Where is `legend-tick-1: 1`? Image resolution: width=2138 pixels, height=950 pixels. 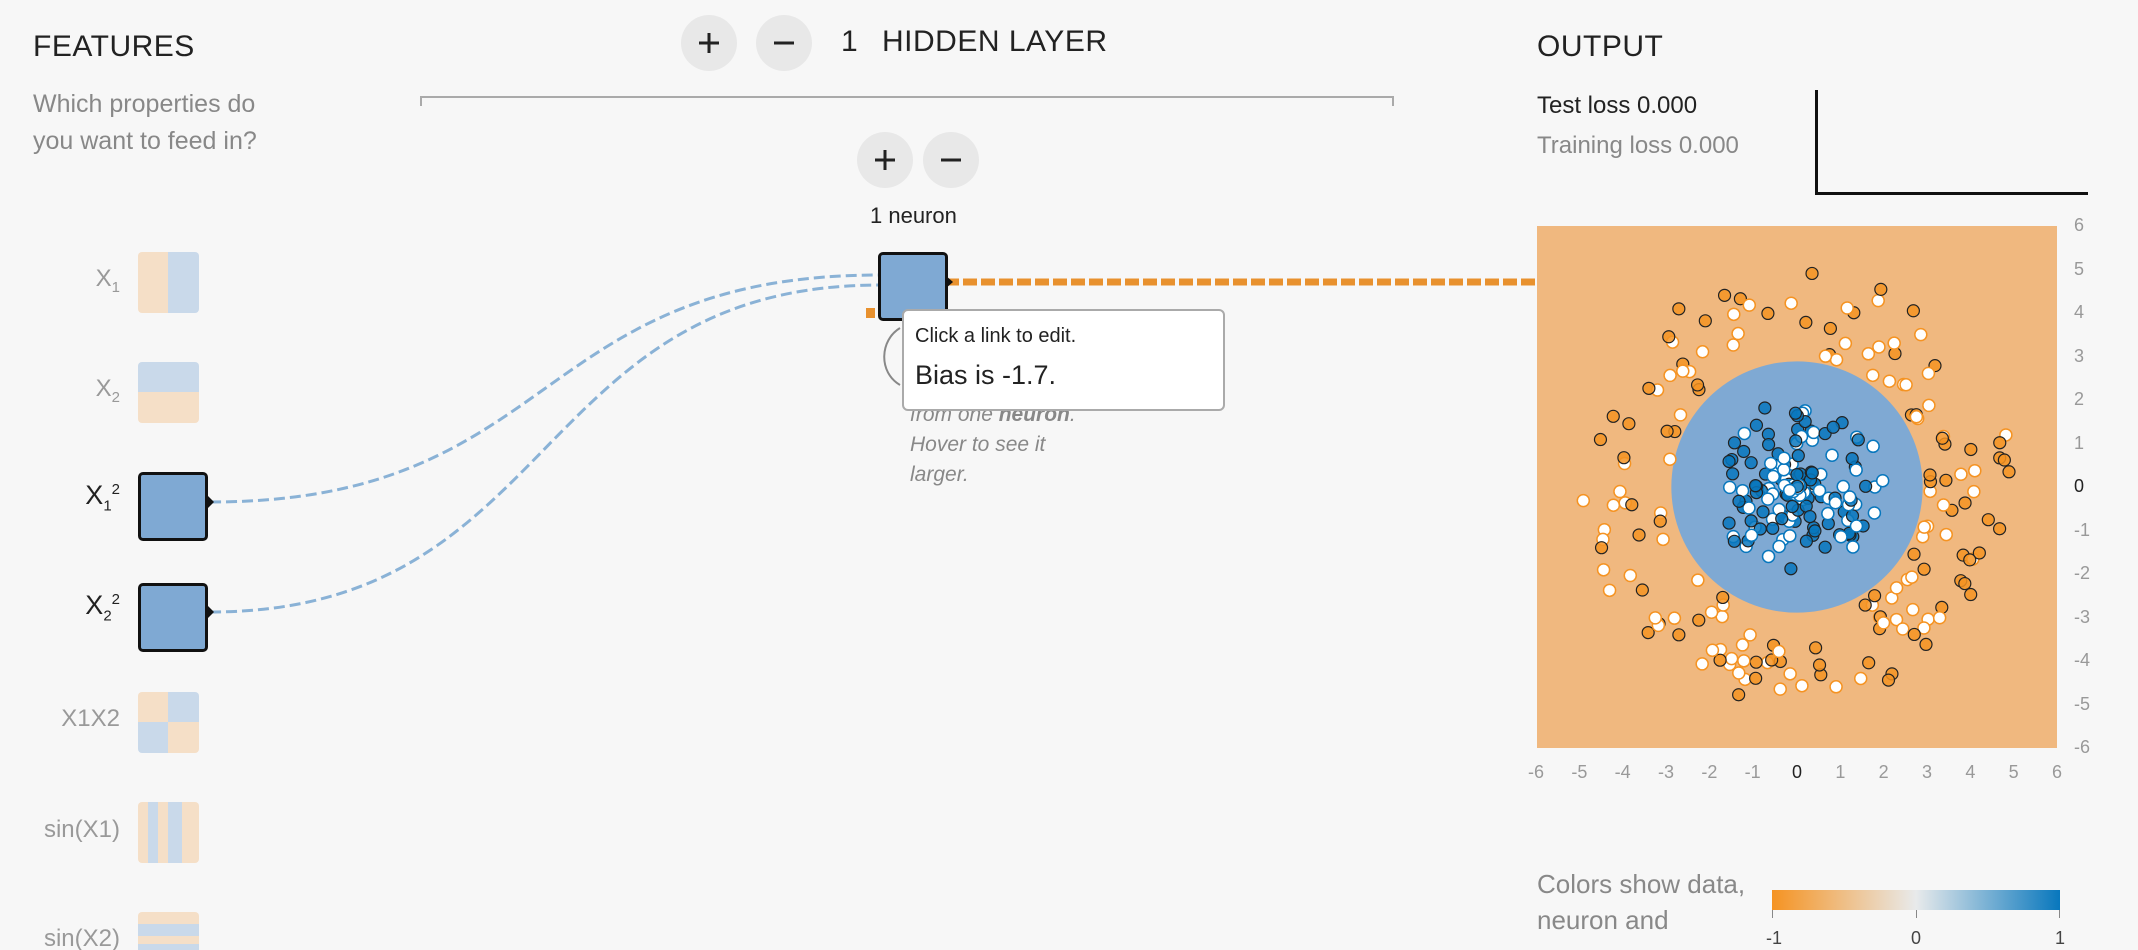 legend-tick-1: 1 is located at coordinates (2060, 938).